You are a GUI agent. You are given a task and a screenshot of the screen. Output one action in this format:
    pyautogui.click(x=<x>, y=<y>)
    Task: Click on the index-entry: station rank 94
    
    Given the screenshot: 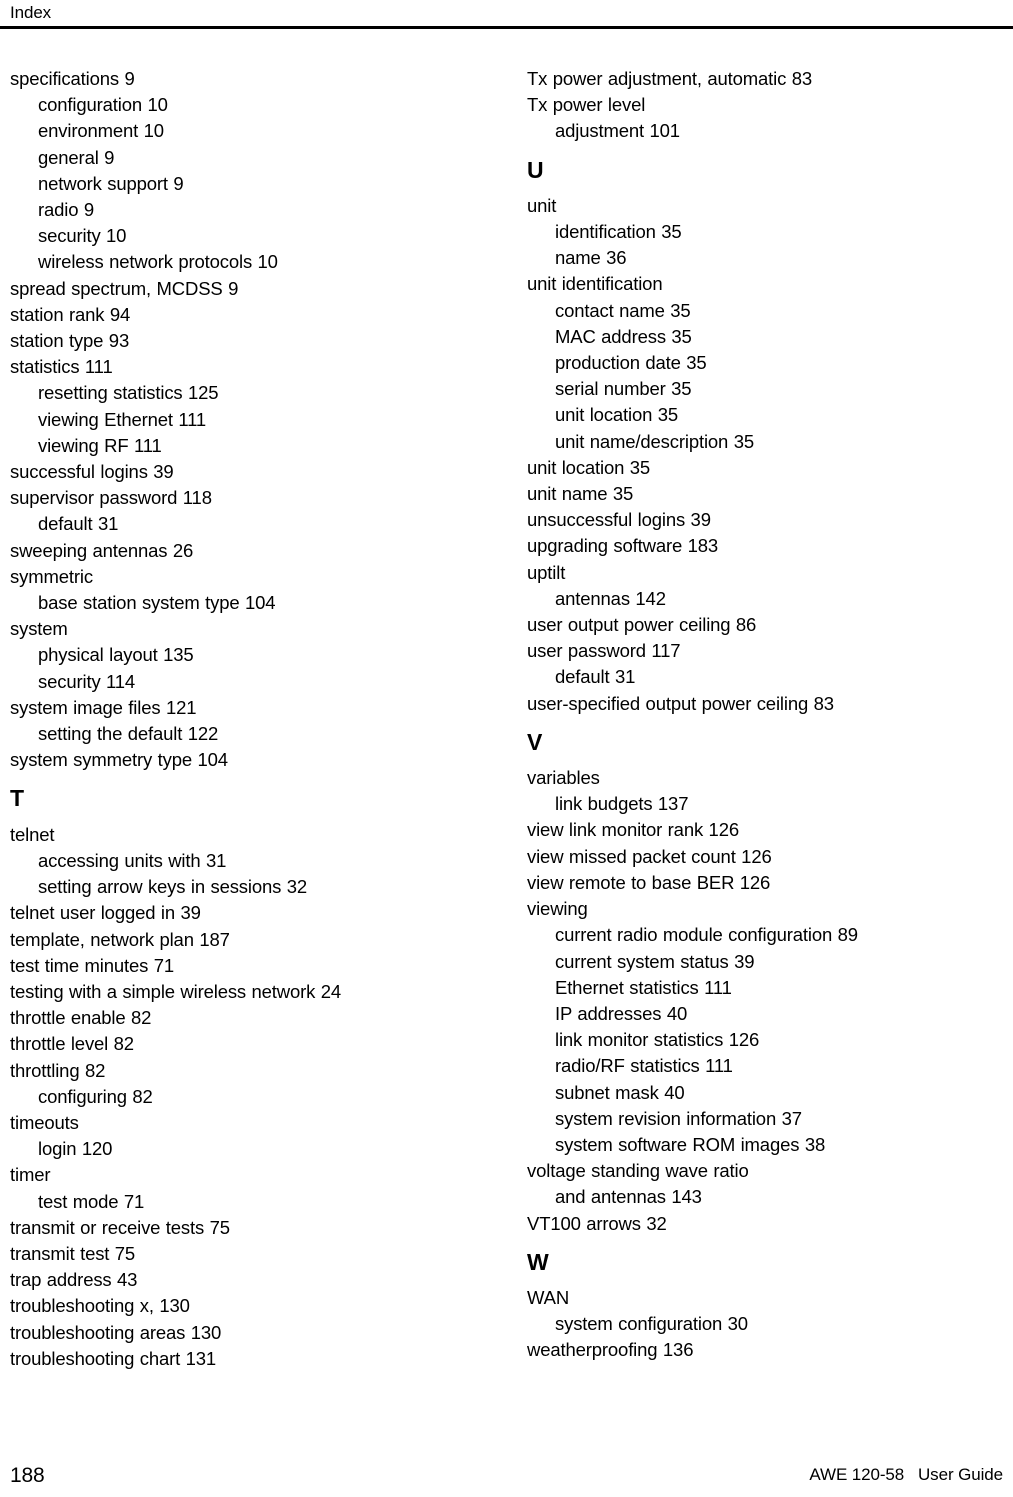 What is the action you would take?
    pyautogui.click(x=70, y=314)
    